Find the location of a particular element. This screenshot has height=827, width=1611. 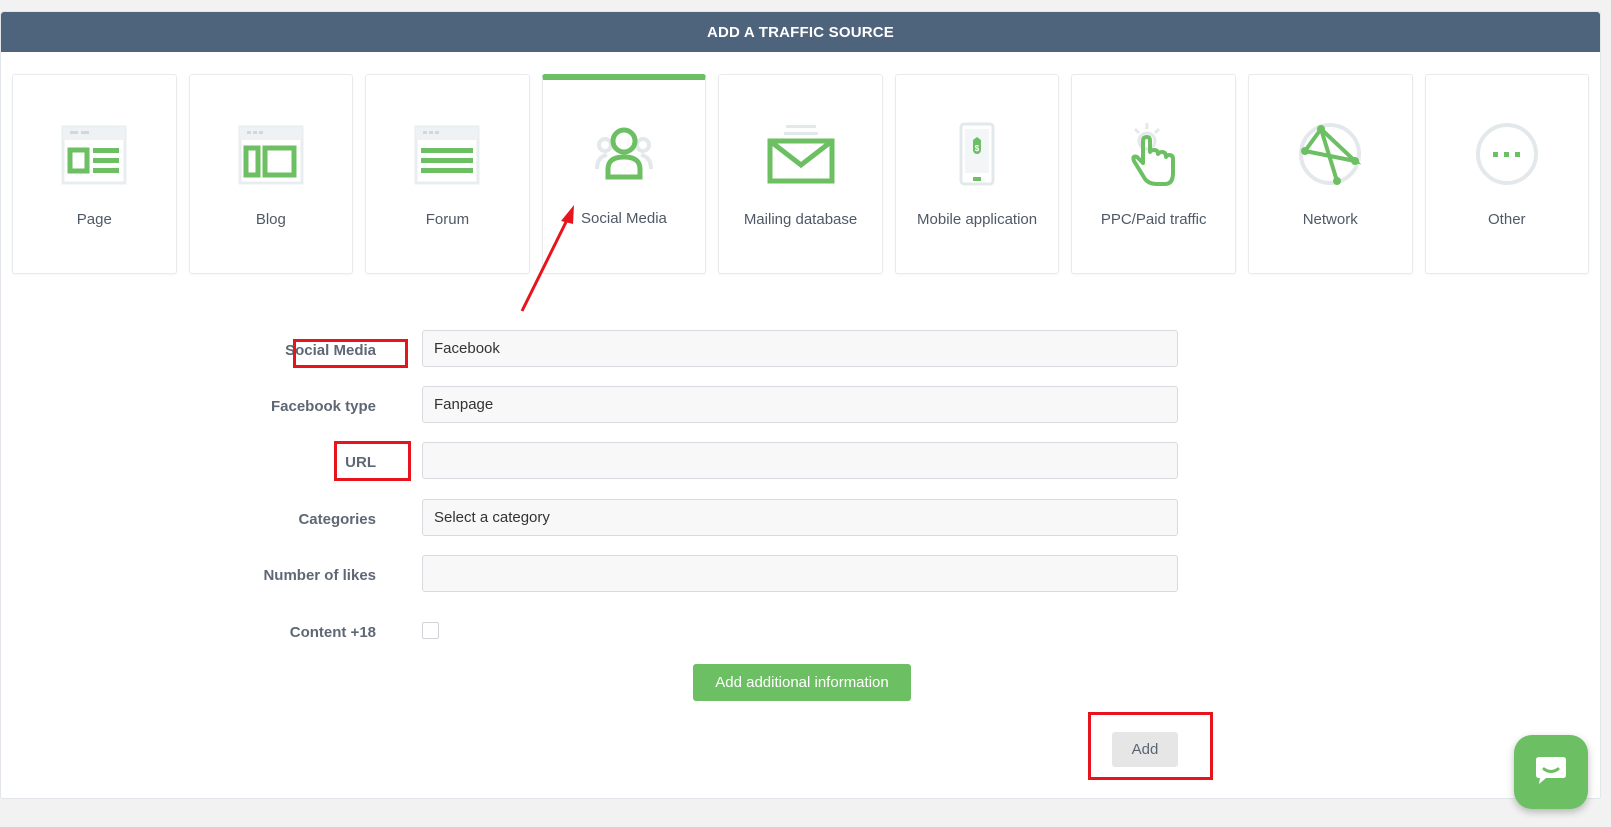

content-18-label: Content +18 is located at coordinates (332, 632).